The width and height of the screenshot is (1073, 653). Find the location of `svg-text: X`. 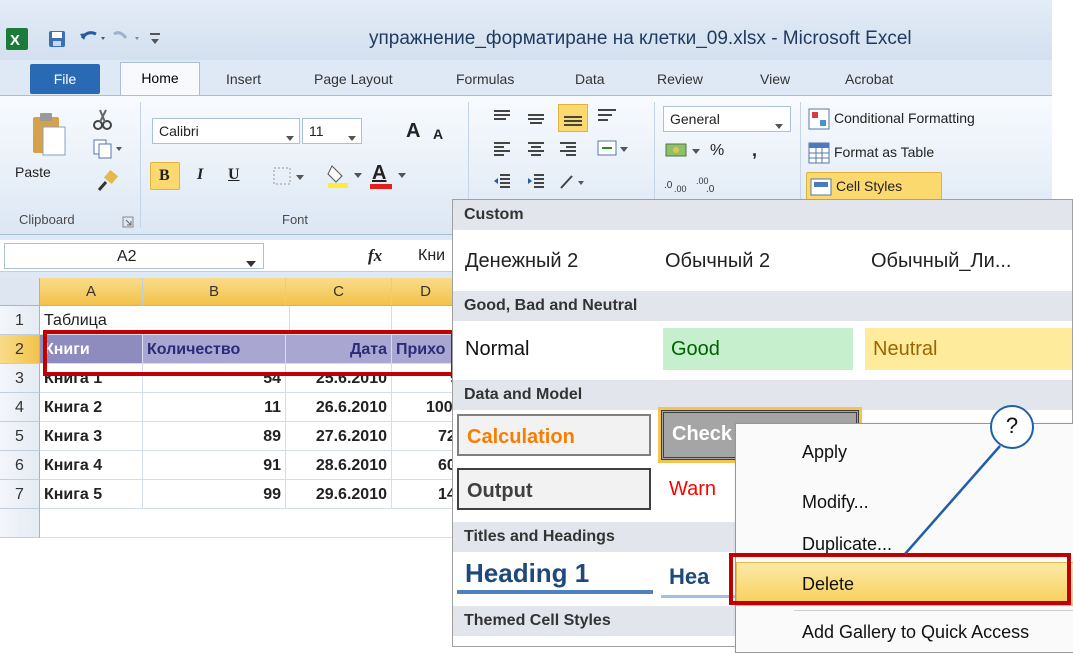

svg-text: X is located at coordinates (15, 40).